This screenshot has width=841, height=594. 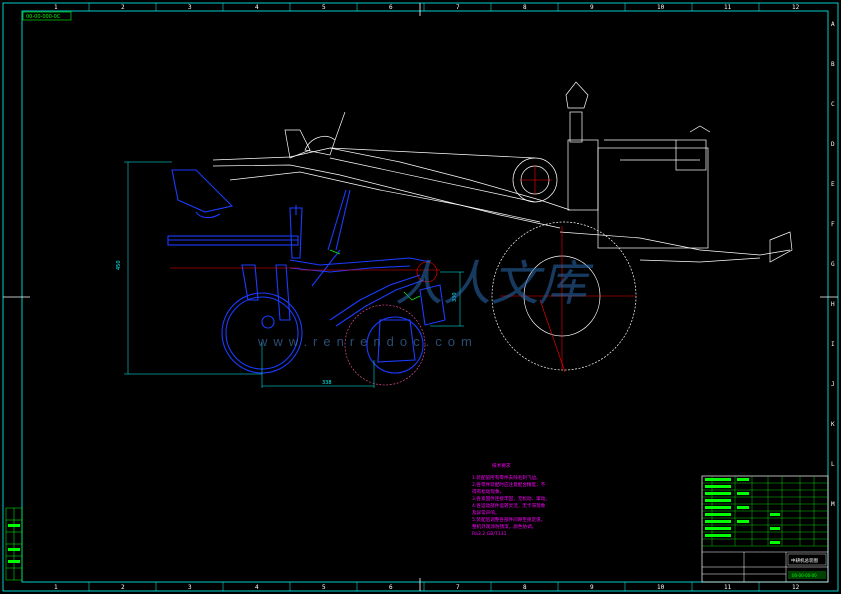 What do you see at coordinates (427, 7) in the screenshot?
I see `zone-labels-top: 1 2 3 4 5 6 7 8 9 10 11 12` at bounding box center [427, 7].